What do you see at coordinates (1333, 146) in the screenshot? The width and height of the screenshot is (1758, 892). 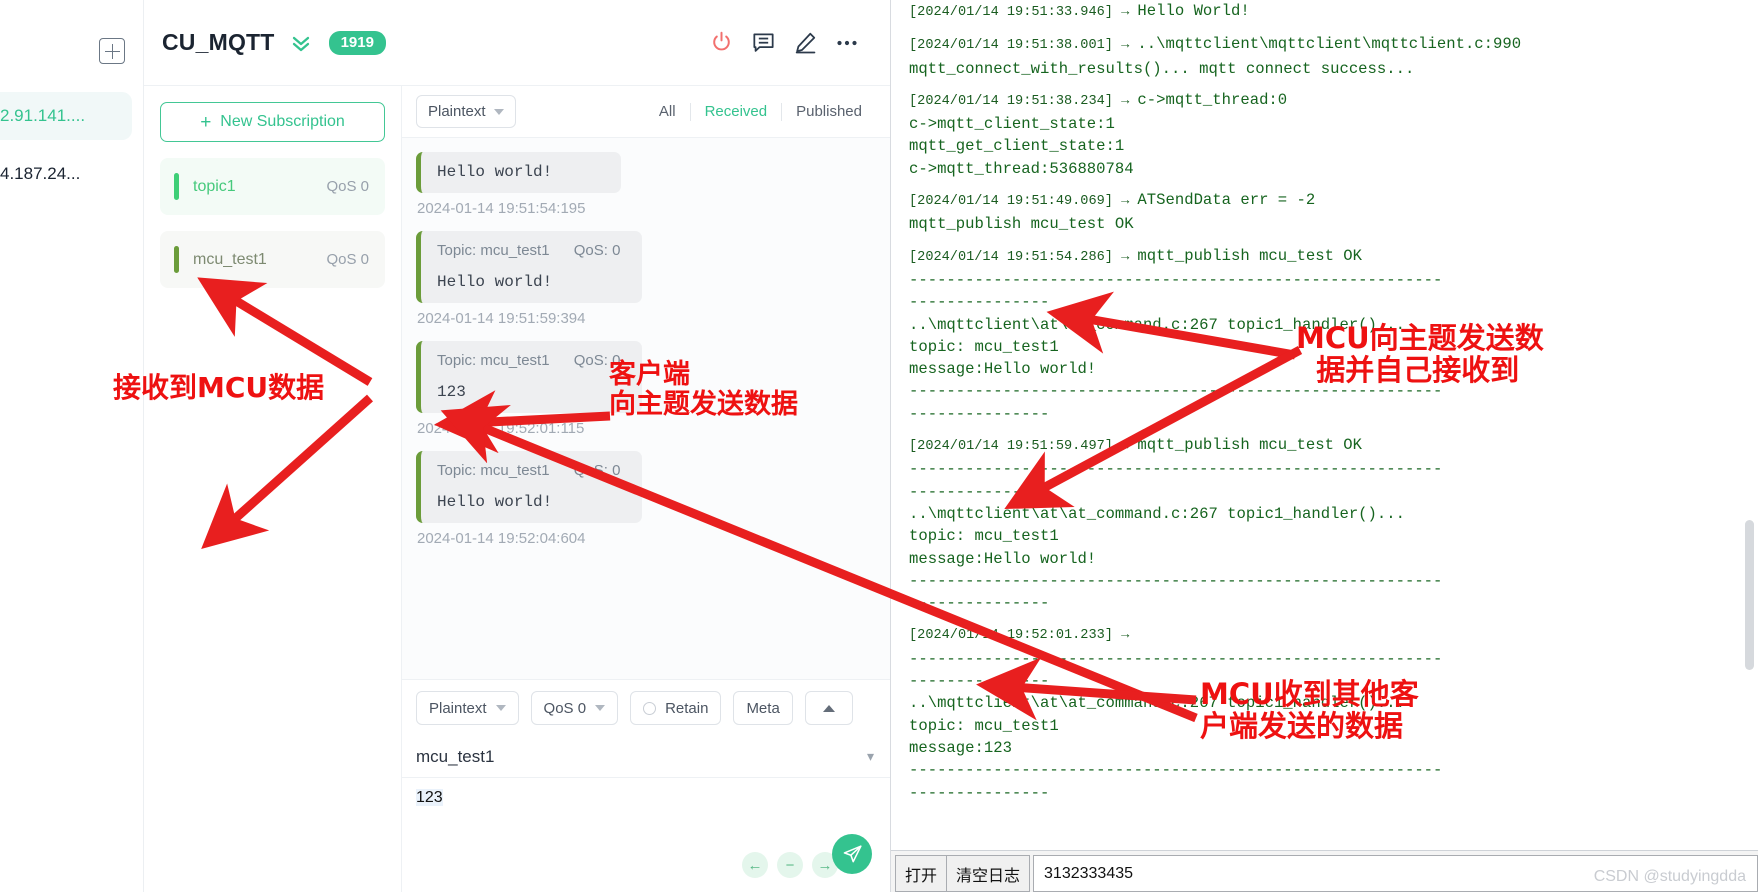 I see `terminal-line: mqtt_get_client_state:1` at bounding box center [1333, 146].